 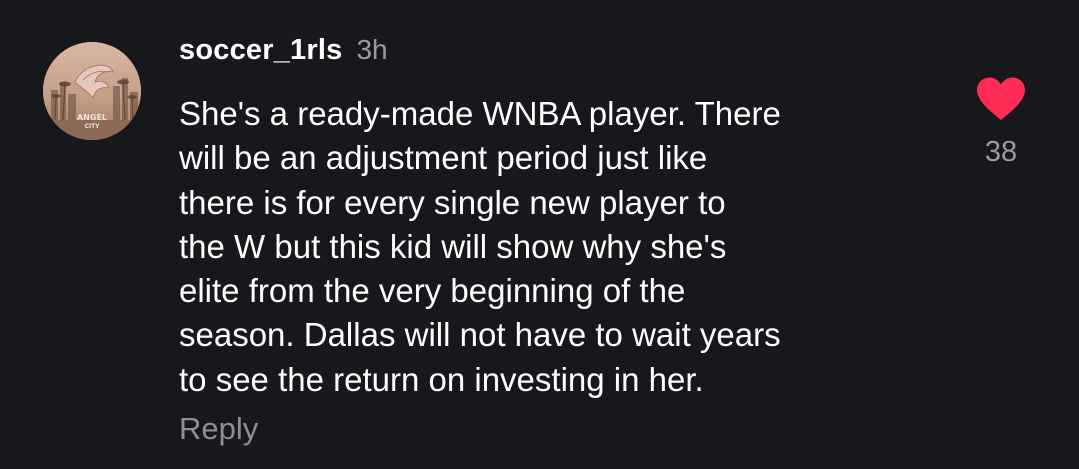 What do you see at coordinates (1001, 152) in the screenshot?
I see `like-count: 38` at bounding box center [1001, 152].